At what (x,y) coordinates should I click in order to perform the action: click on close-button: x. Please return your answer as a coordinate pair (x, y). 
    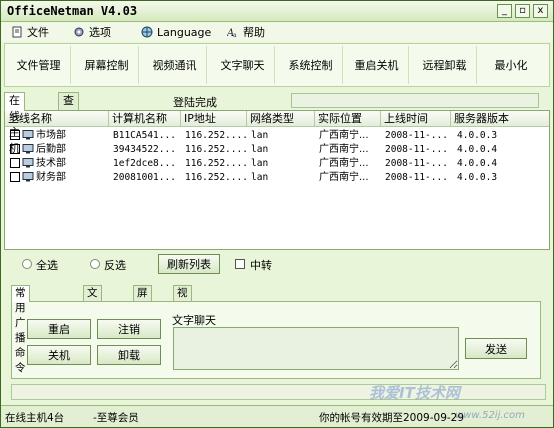
    Looking at the image, I should click on (540, 11).